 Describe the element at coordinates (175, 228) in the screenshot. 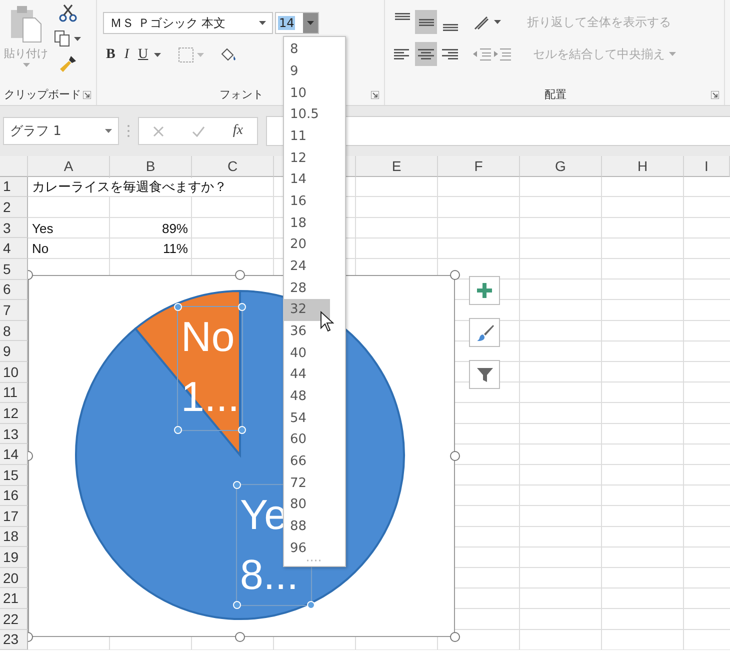

I see `table-cell: 89%` at that location.